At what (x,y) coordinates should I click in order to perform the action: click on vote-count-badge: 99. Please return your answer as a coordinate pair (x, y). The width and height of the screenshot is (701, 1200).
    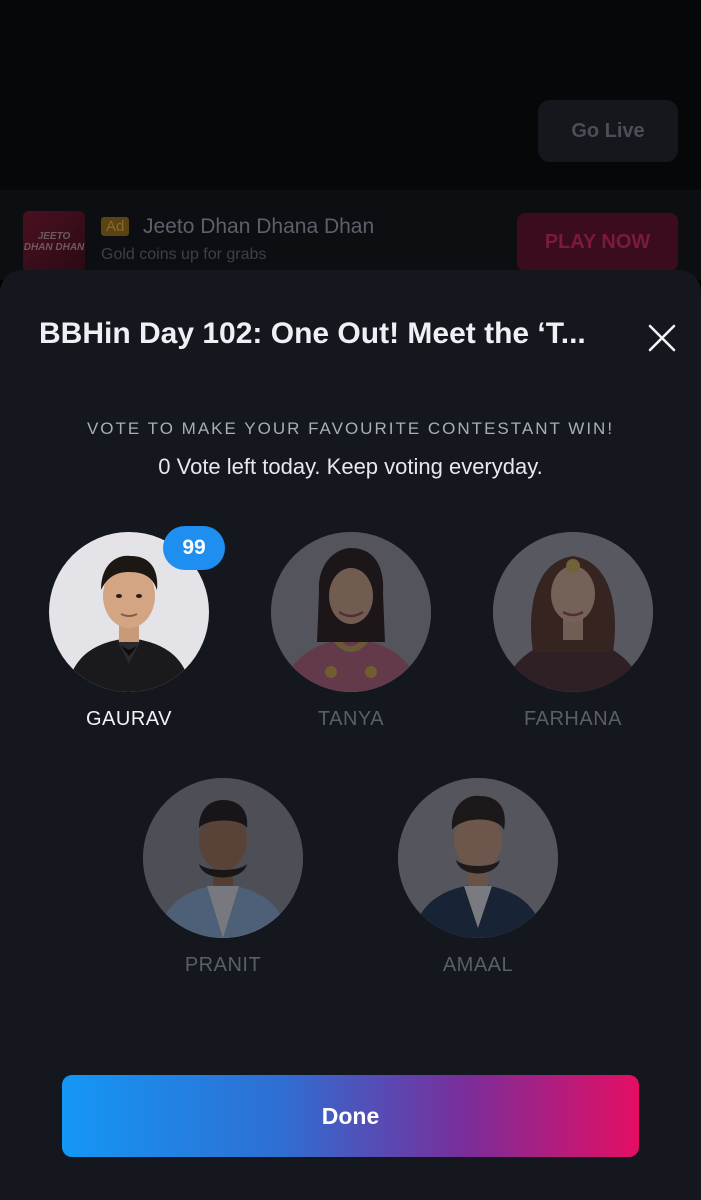
    Looking at the image, I should click on (194, 548).